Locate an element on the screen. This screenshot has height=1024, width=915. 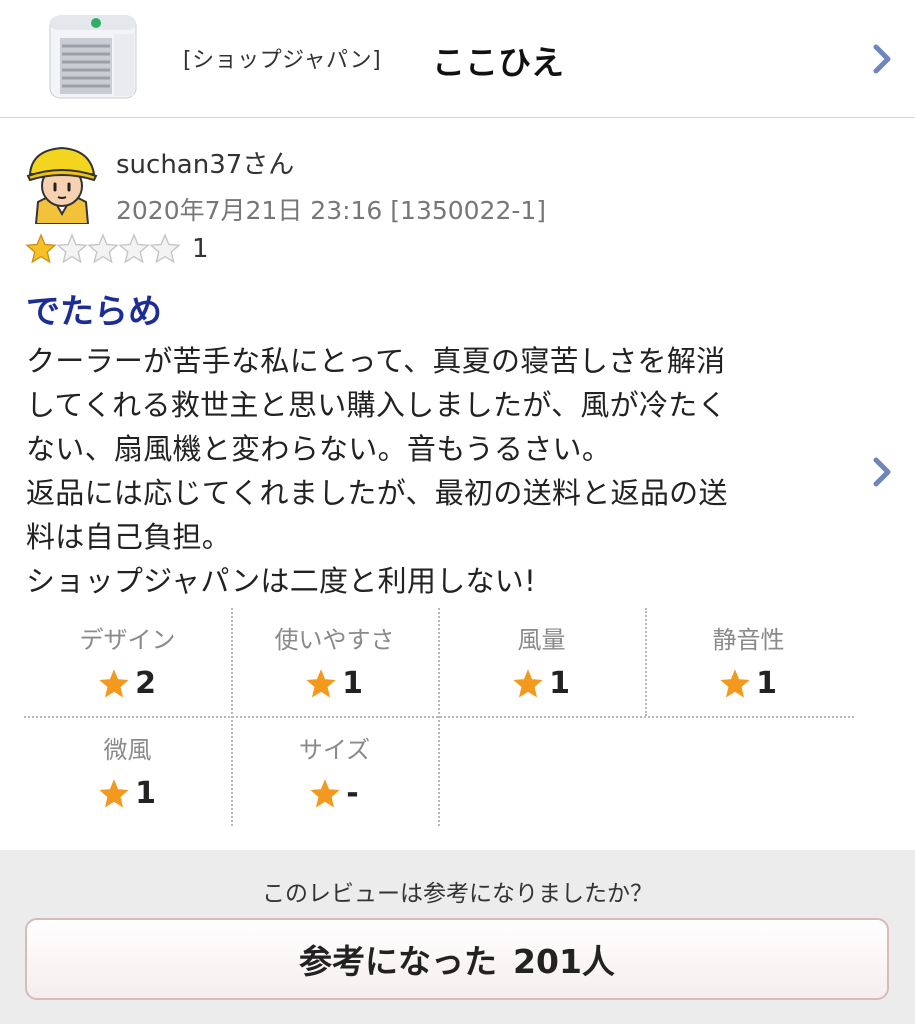
rating-label: サイズ is located at coordinates (334, 750).